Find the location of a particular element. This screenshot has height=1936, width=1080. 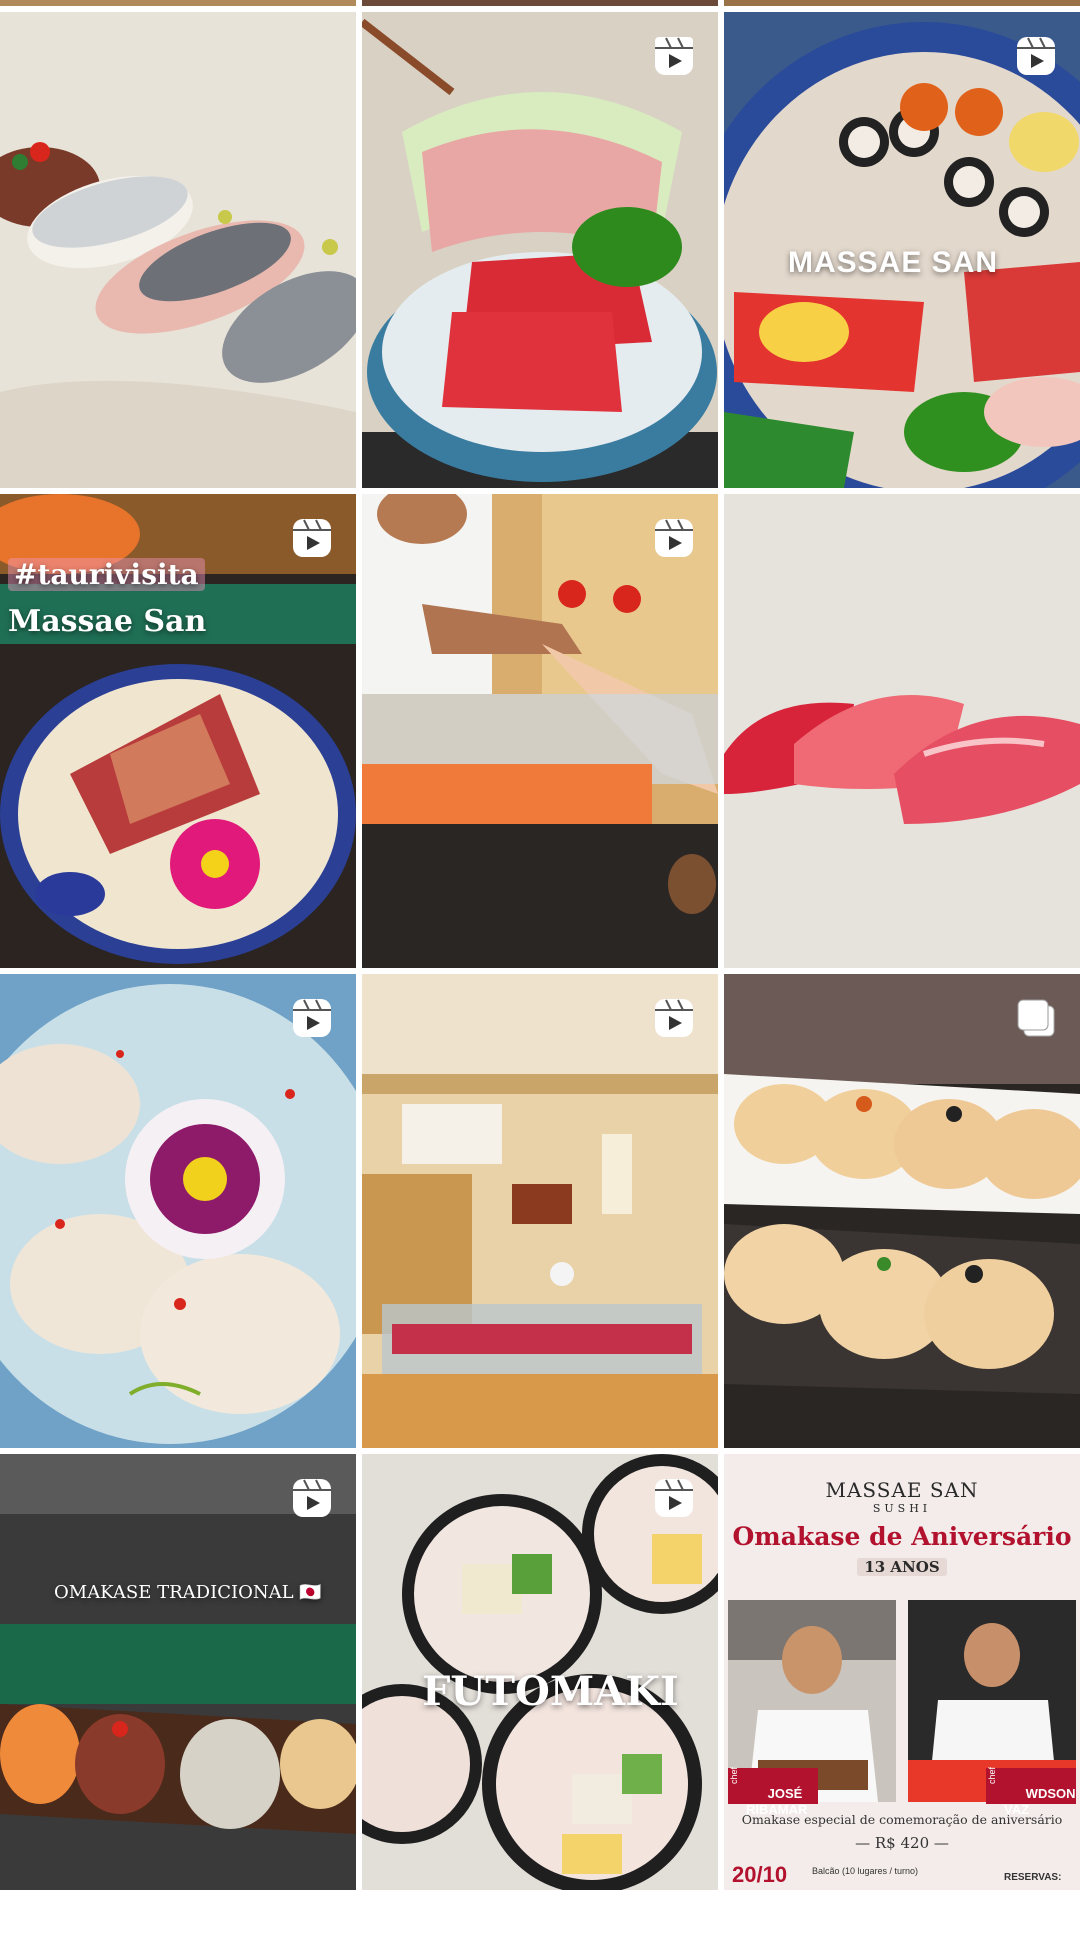

sashimi-photo is located at coordinates (540, 250).